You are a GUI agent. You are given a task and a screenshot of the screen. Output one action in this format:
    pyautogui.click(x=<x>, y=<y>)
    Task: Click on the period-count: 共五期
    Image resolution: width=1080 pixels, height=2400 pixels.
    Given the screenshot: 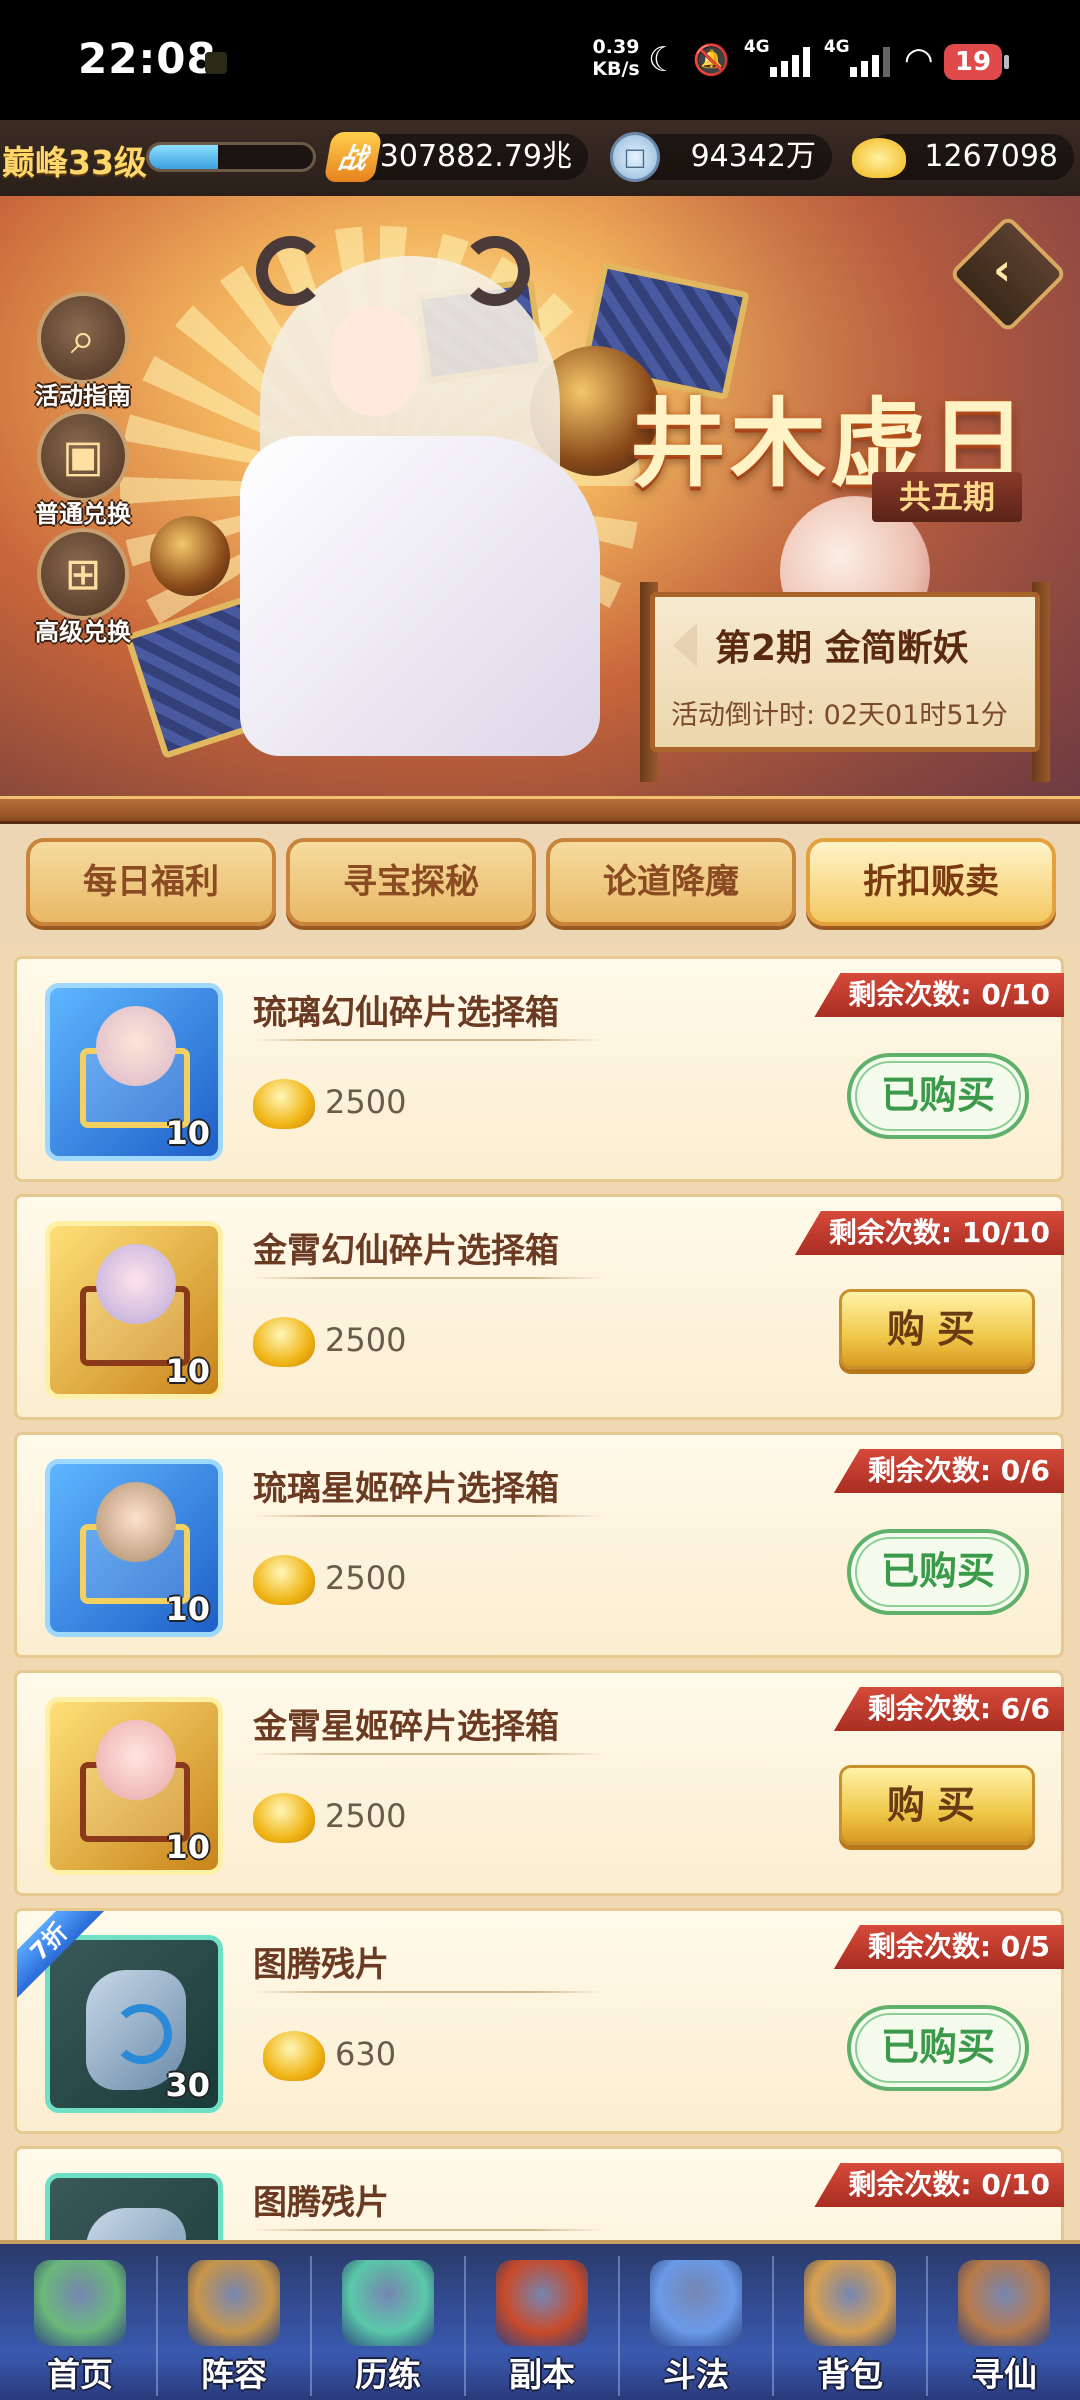 What is the action you would take?
    pyautogui.click(x=947, y=497)
    